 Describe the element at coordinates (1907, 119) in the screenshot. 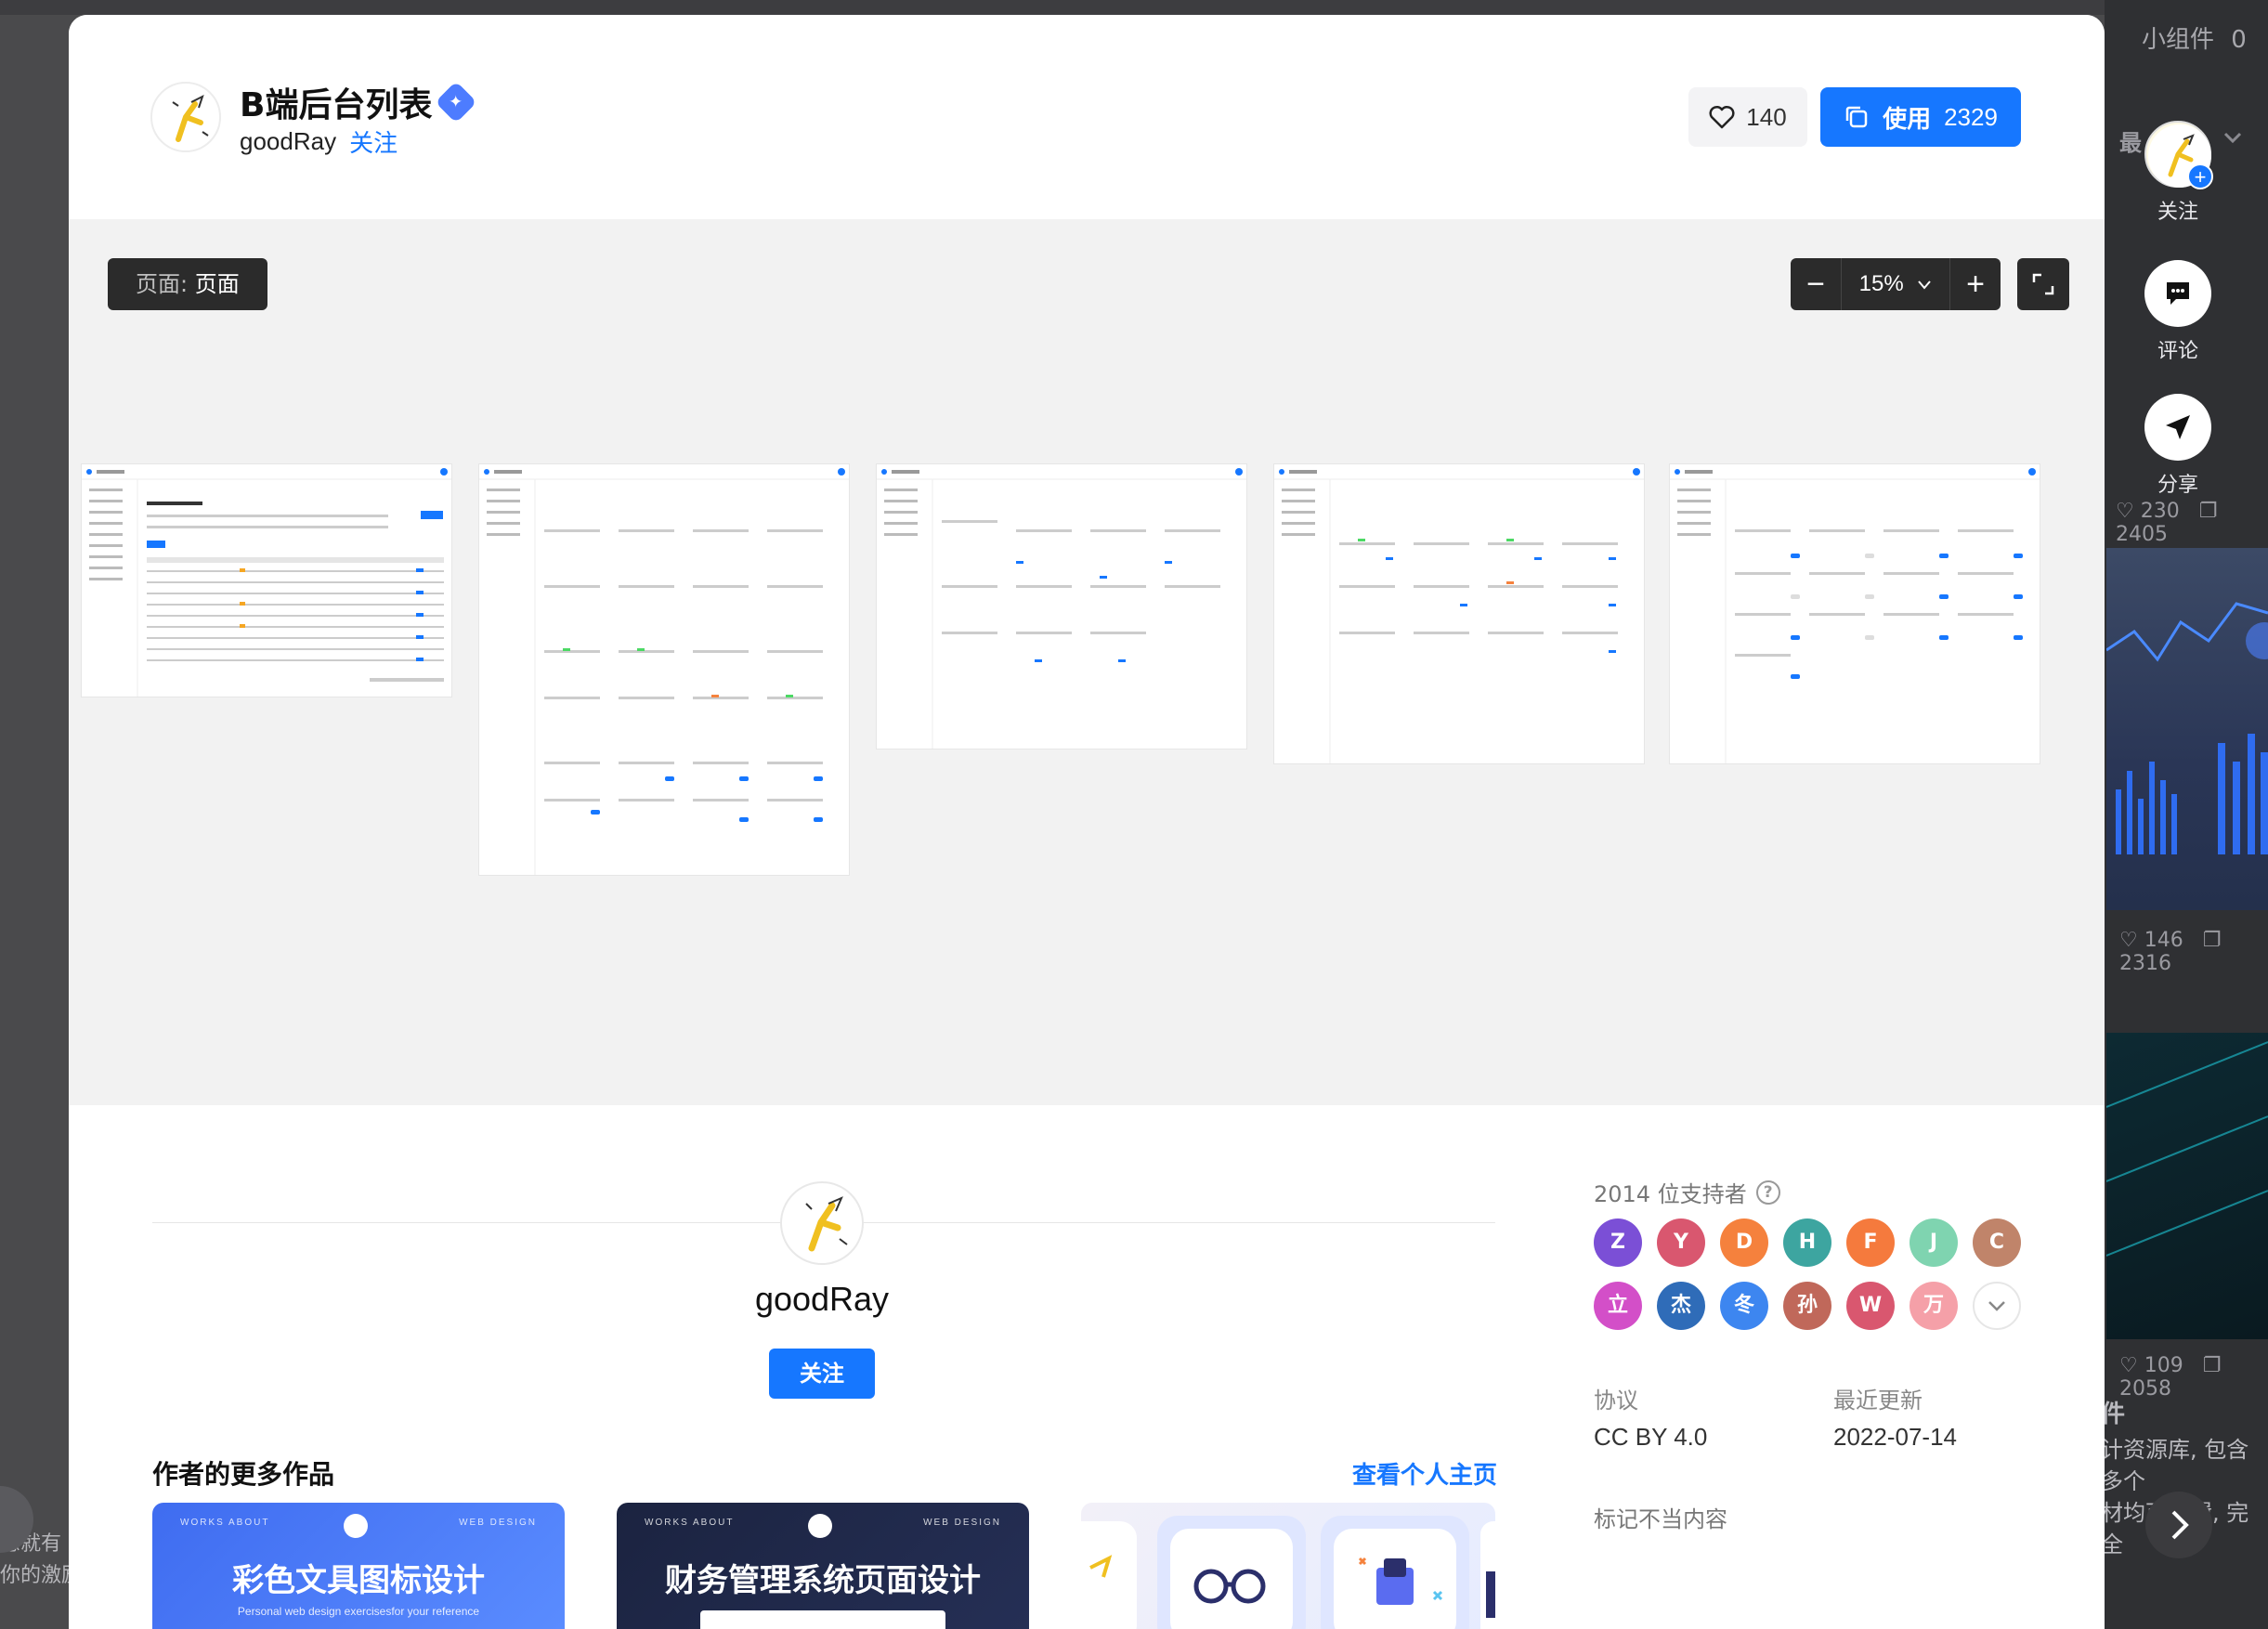

I see `use-label: 使用` at that location.